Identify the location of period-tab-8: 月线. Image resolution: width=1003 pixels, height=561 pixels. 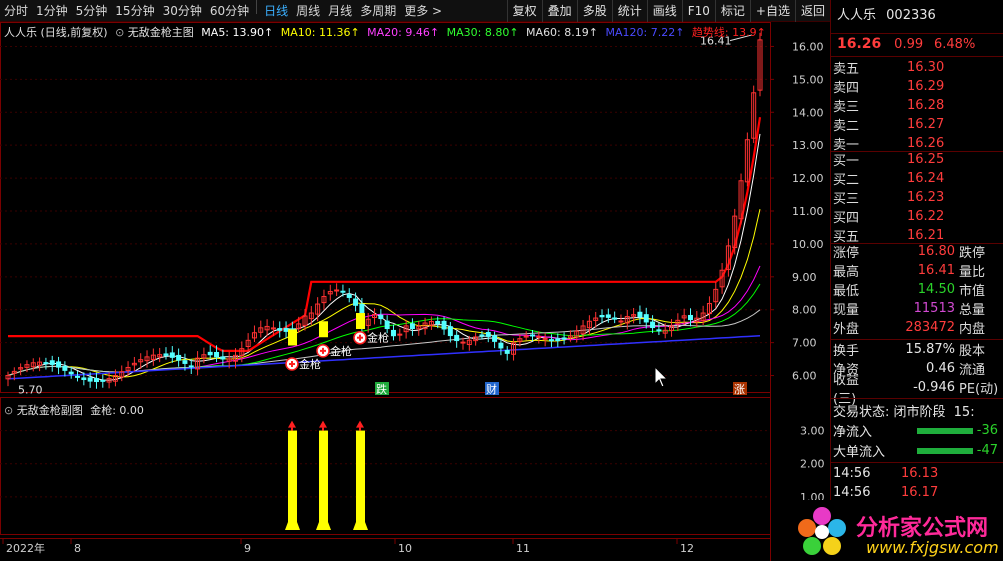
(340, 11).